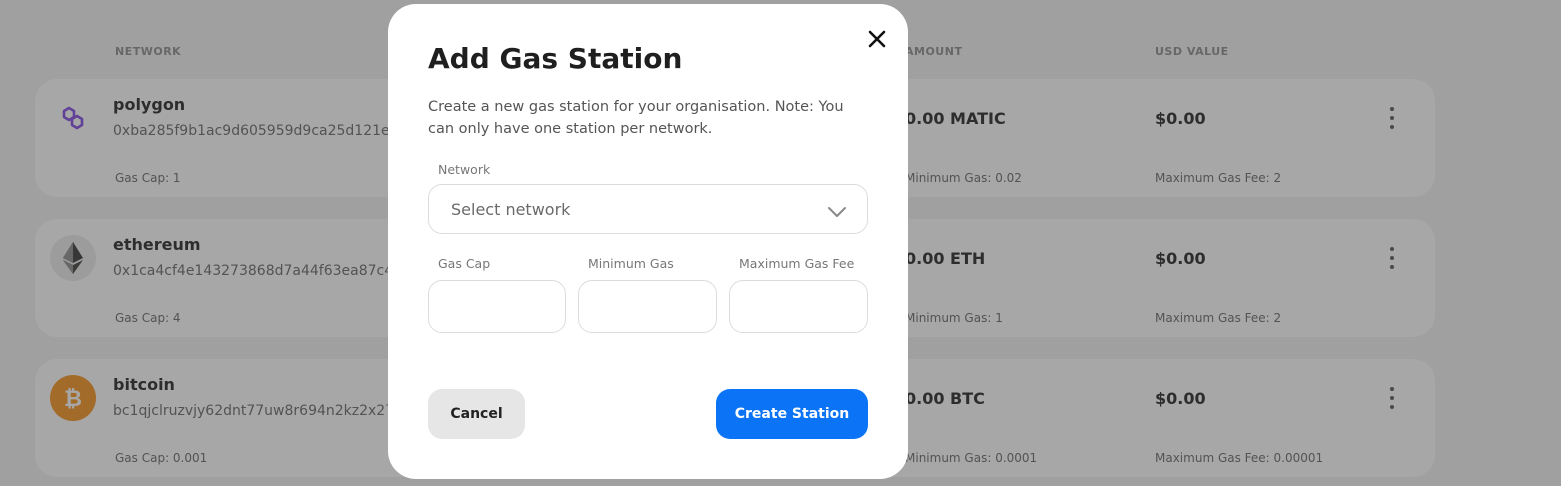 The image size is (1561, 486). What do you see at coordinates (497, 306) in the screenshot?
I see `gas-cap-input` at bounding box center [497, 306].